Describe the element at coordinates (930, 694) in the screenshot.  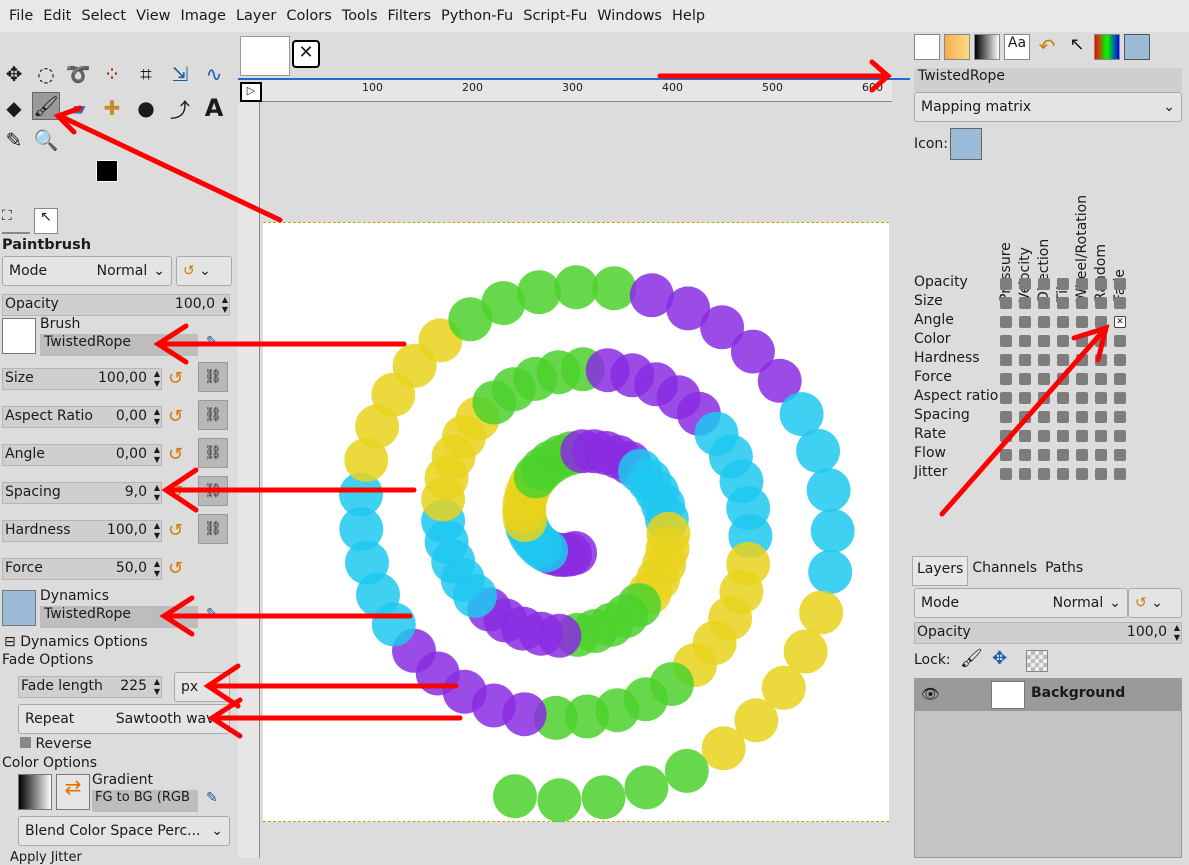
I see `visibility-eye-icon: 👁` at that location.